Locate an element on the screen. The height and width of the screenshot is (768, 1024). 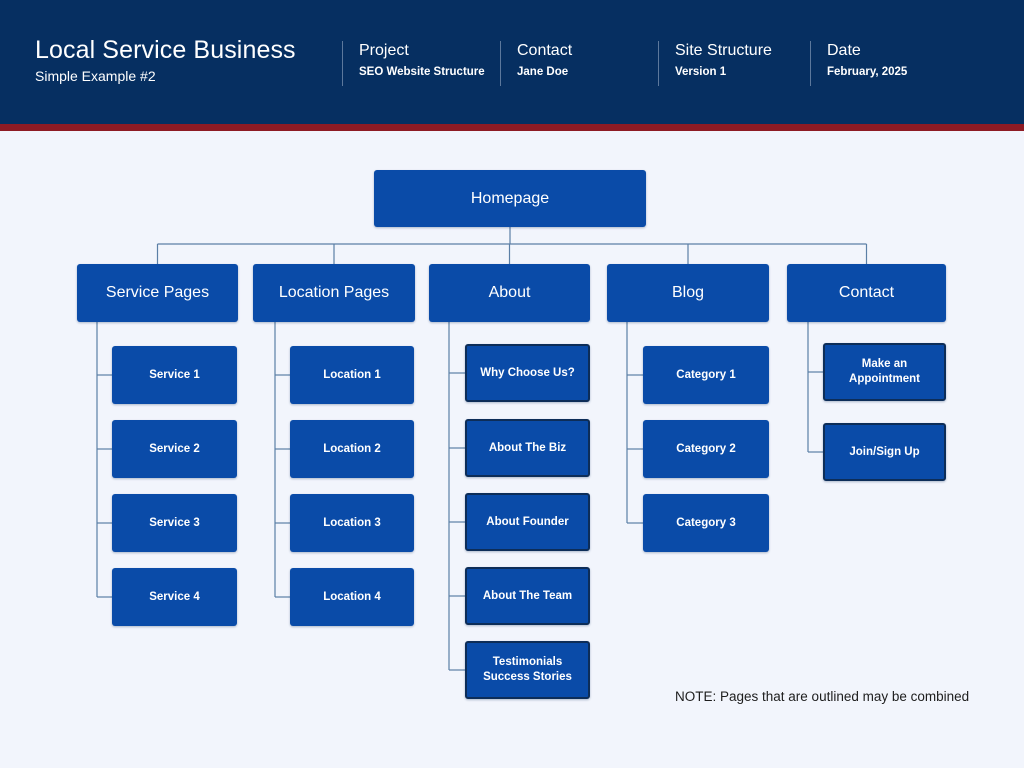
page-title: Local Service Business is located at coordinates (165, 50).